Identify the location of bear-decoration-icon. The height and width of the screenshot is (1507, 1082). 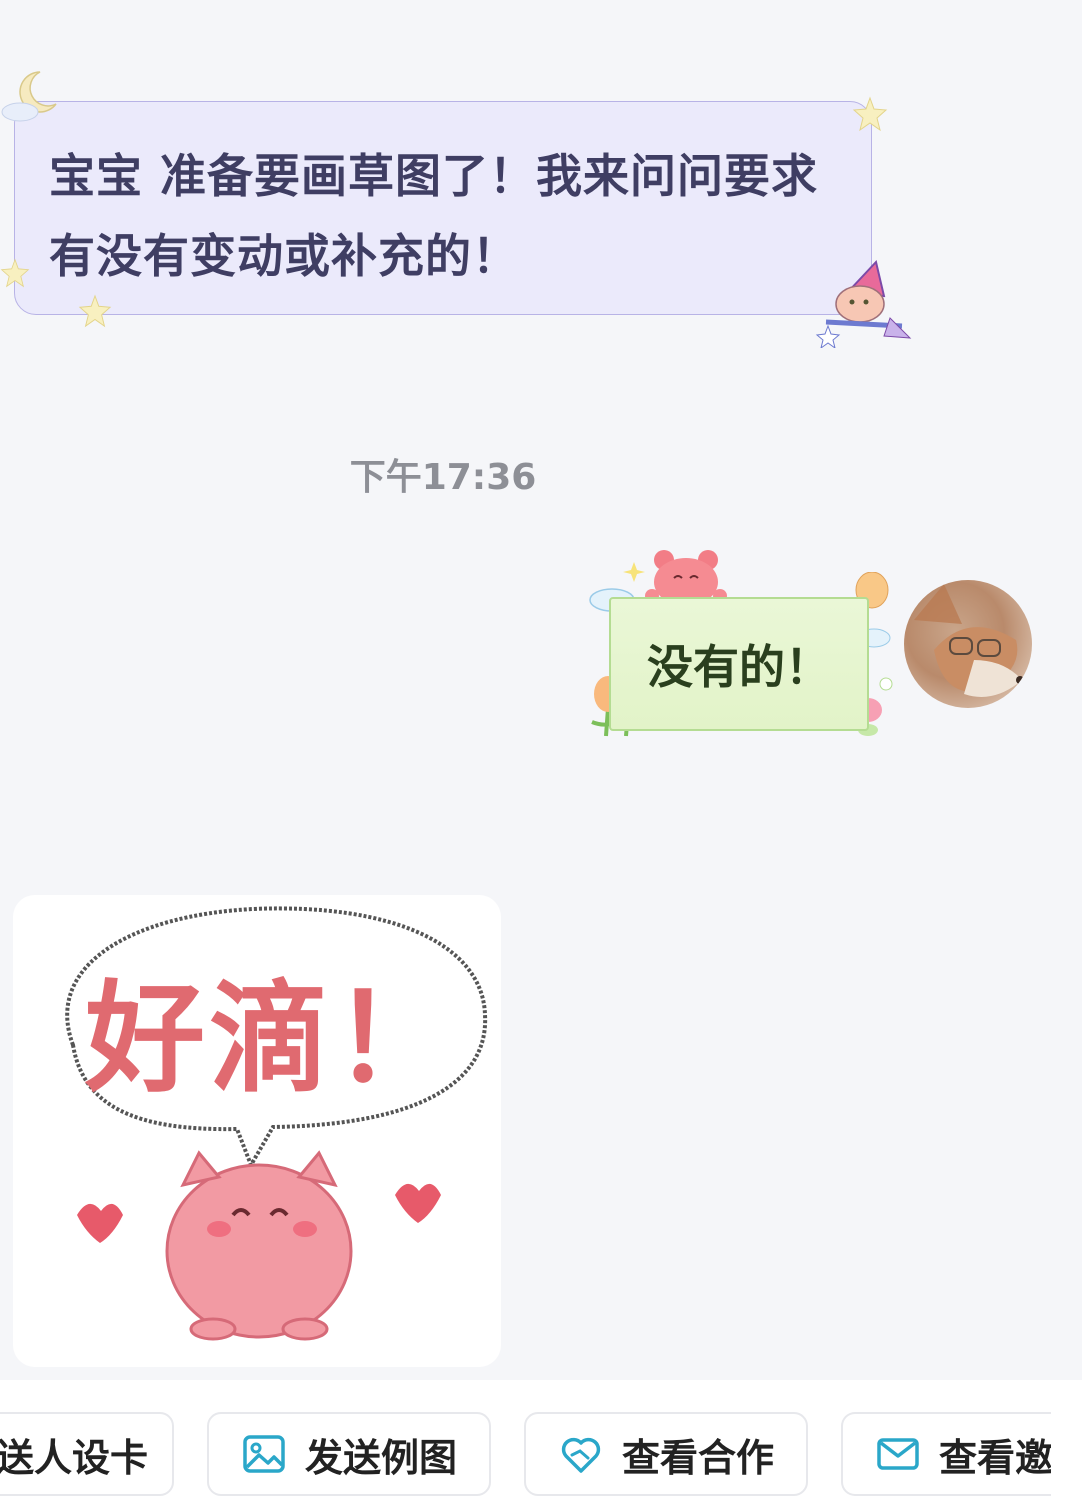
(686, 577).